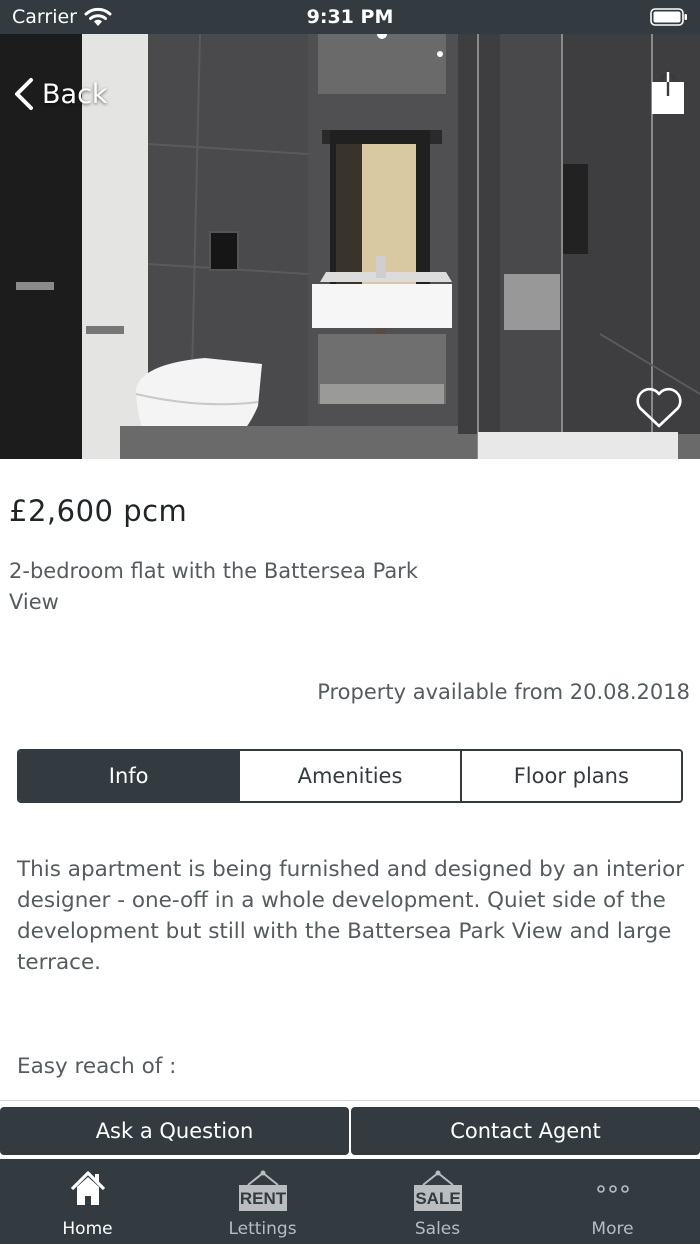  I want to click on tabbar-item-more: More, so click(612, 1201).